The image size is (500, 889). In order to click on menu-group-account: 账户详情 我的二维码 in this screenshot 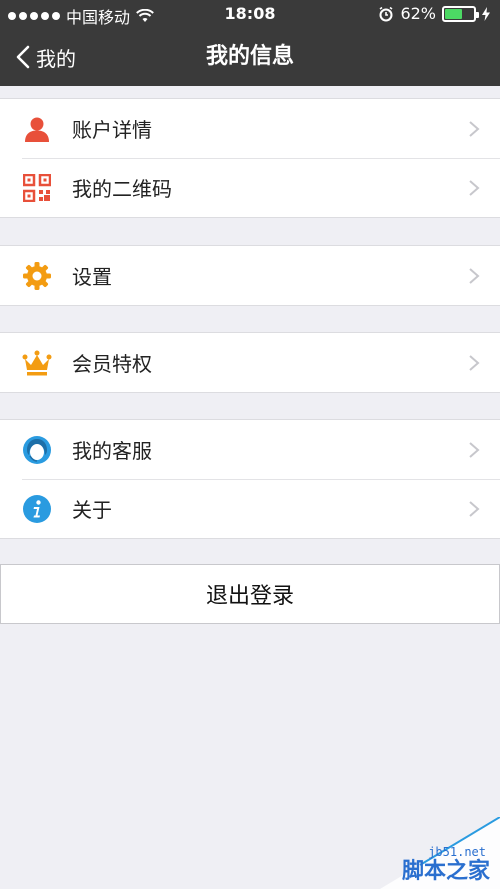, I will do `click(250, 158)`.